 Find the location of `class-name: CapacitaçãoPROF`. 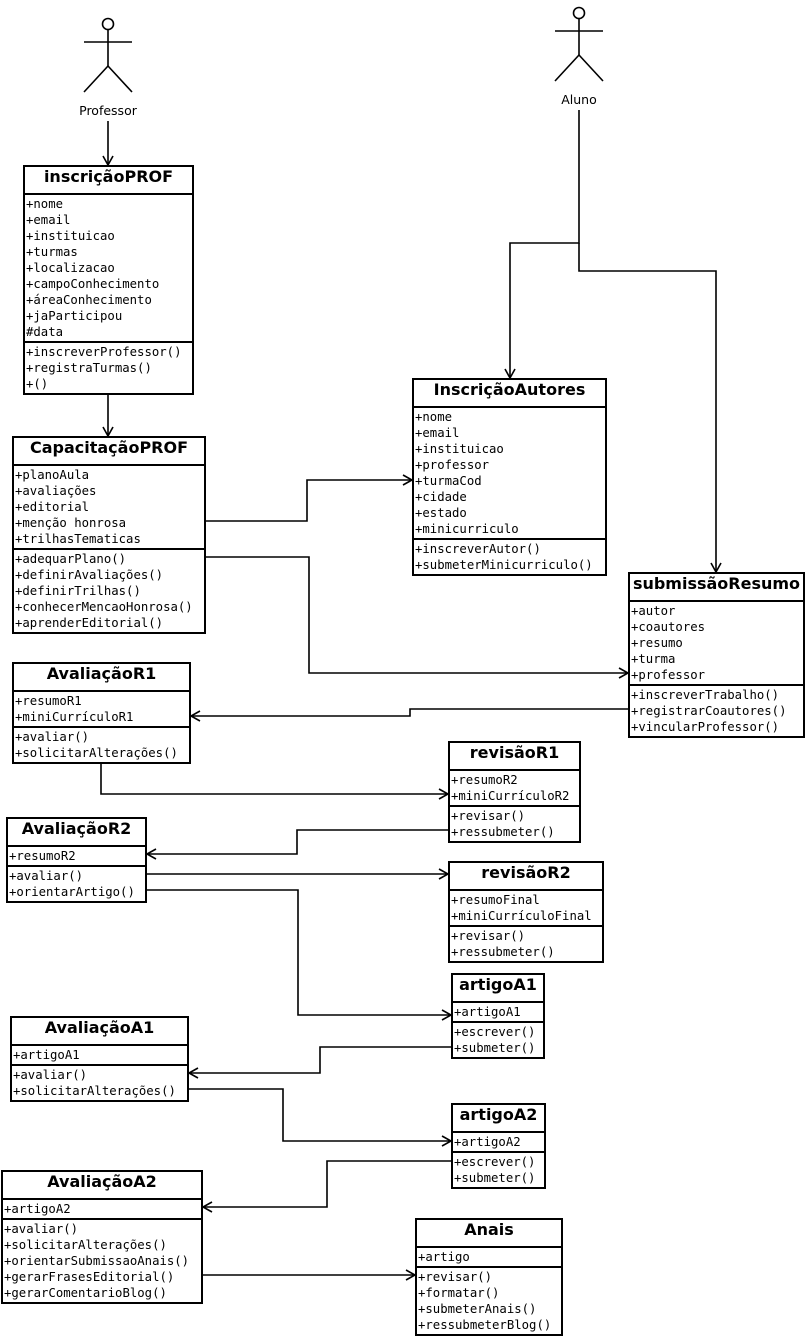

class-name: CapacitaçãoPROF is located at coordinates (109, 452).